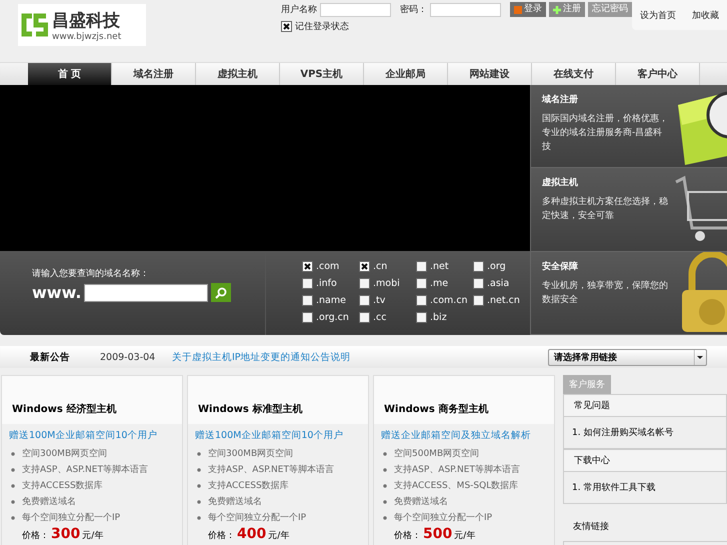  I want to click on remember-label: 记住登录状态, so click(321, 26).